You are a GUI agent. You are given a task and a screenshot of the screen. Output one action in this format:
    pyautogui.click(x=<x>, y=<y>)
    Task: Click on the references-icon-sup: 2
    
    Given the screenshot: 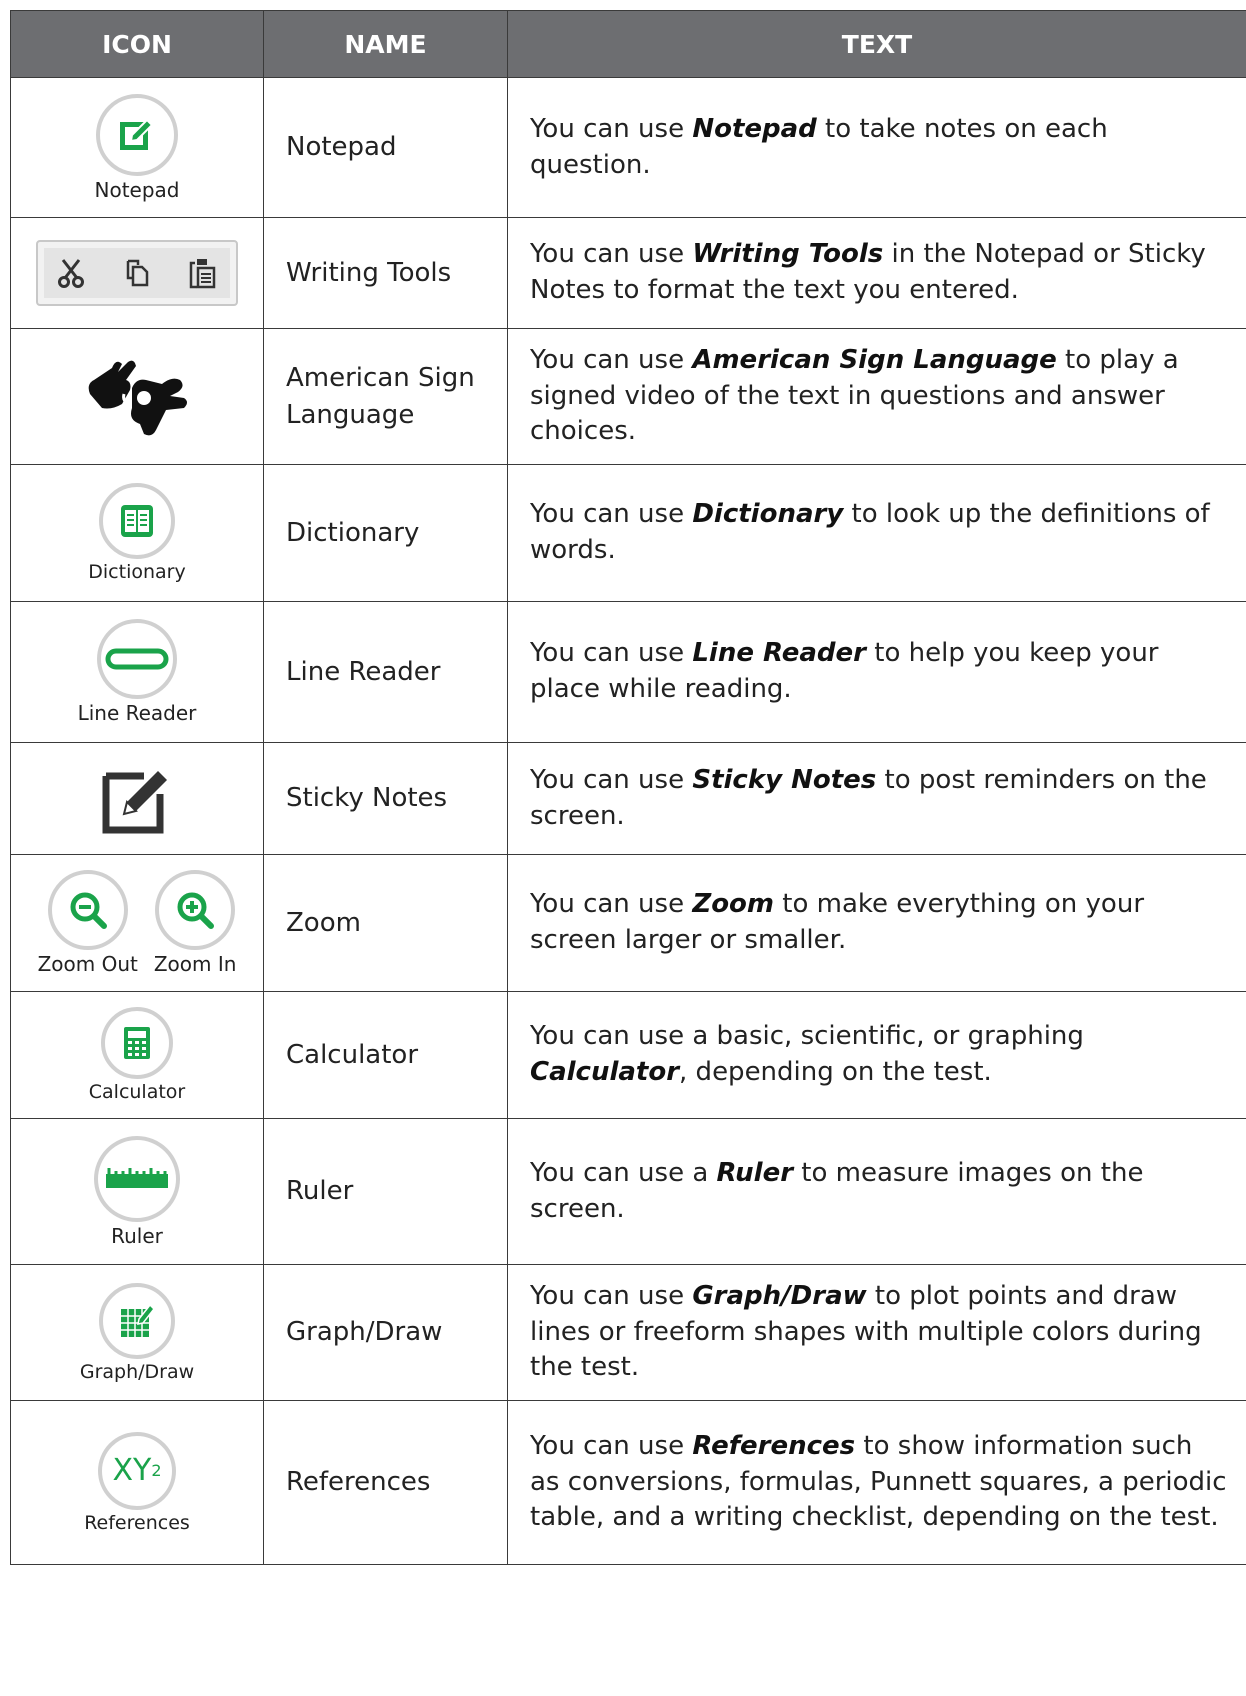 What is the action you would take?
    pyautogui.click(x=156, y=1470)
    